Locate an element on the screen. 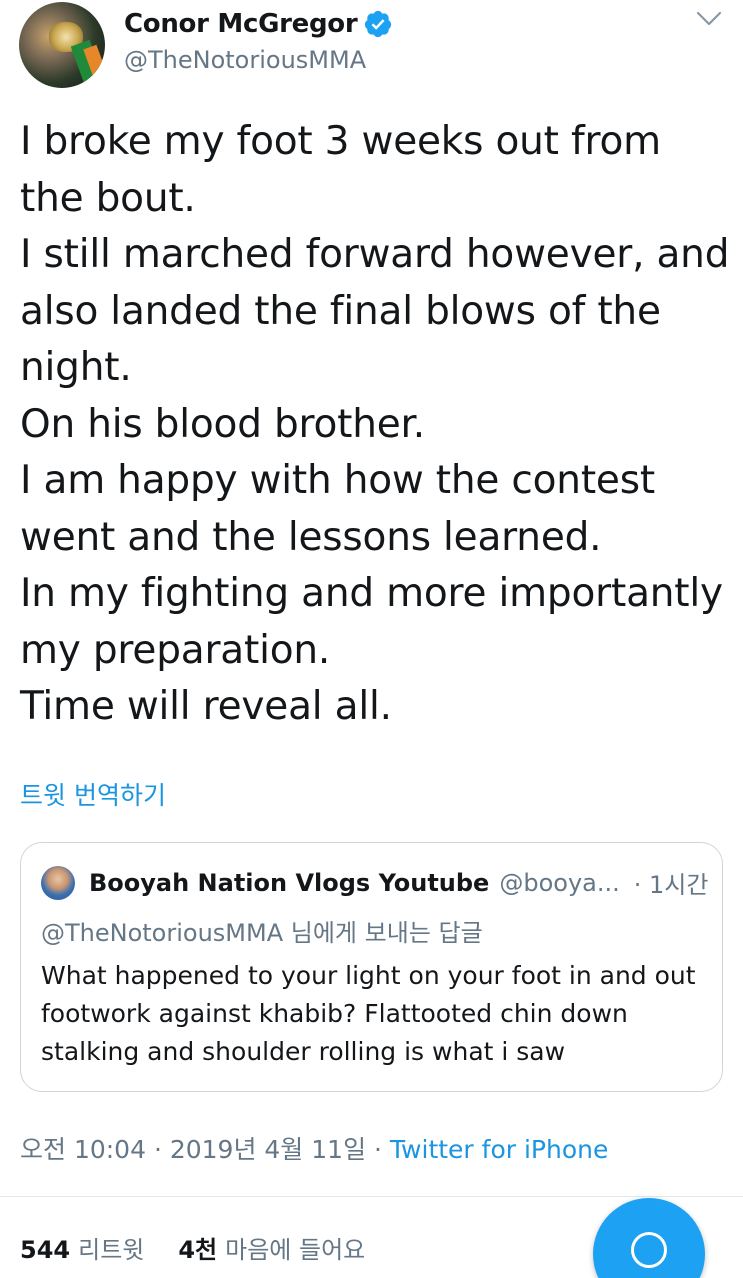 The image size is (743, 1278). tweet-line: the bout. is located at coordinates (108, 198).